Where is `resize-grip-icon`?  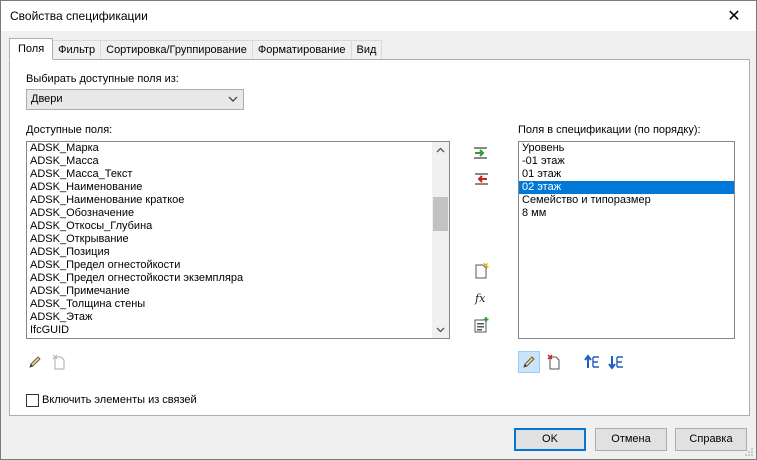
resize-grip-icon is located at coordinates (749, 452).